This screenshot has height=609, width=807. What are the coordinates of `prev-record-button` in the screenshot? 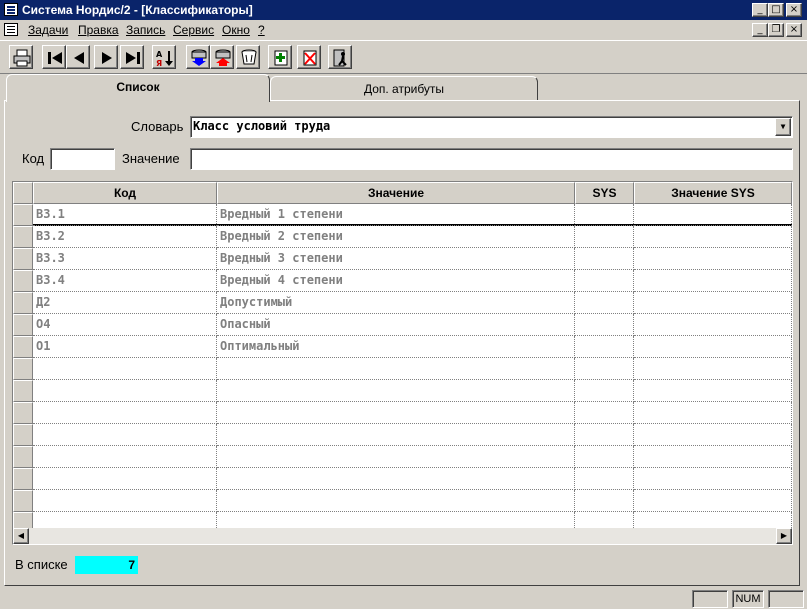 It's located at (78, 57).